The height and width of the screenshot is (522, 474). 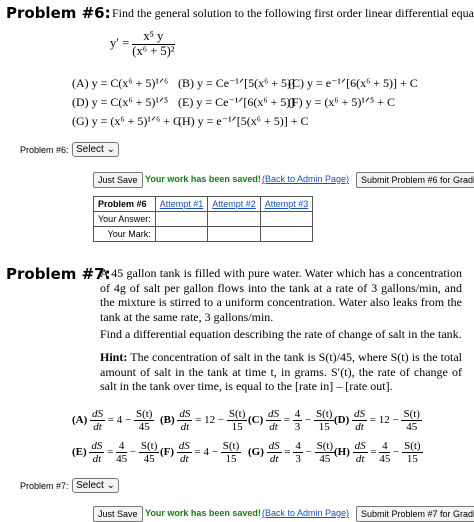 What do you see at coordinates (120, 43) in the screenshot?
I see `equation-lhs: y′ =` at bounding box center [120, 43].